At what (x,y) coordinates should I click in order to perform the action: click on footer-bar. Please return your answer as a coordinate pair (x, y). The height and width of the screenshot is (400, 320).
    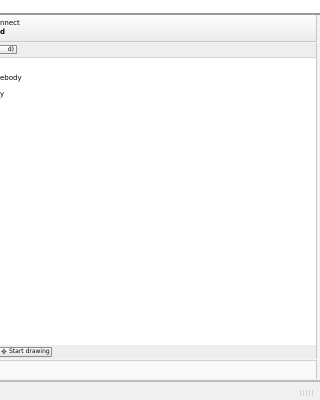
    Looking at the image, I should click on (160, 391).